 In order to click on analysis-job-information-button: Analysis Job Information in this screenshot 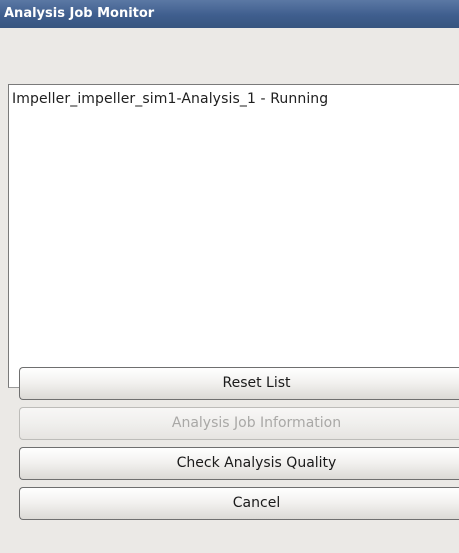, I will do `click(239, 423)`.